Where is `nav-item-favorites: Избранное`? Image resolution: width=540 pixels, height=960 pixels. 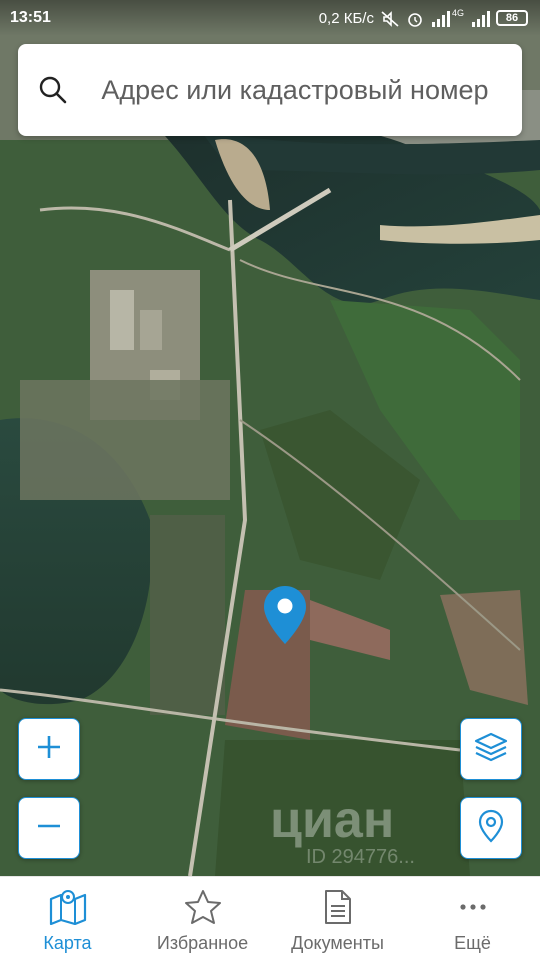 nav-item-favorites: Избранное is located at coordinates (202, 918).